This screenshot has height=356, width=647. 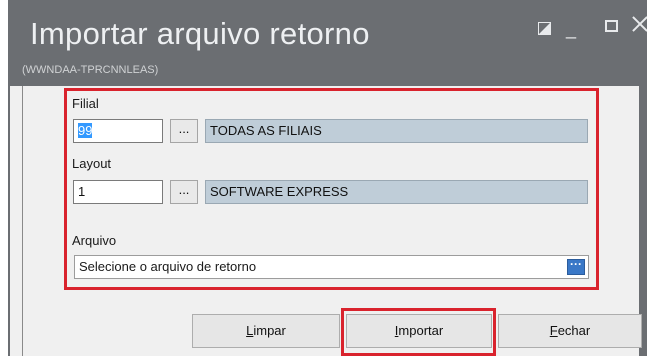 What do you see at coordinates (638, 24) in the screenshot?
I see `close-icon` at bounding box center [638, 24].